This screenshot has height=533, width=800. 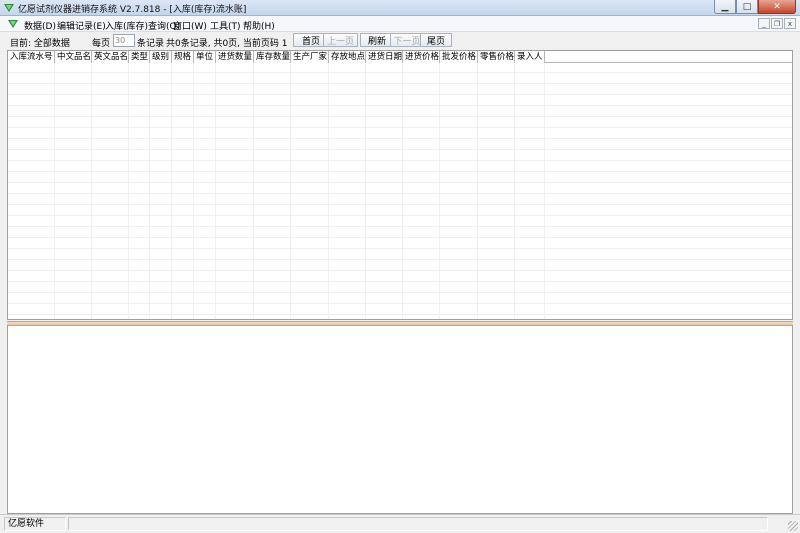 What do you see at coordinates (235, 57) in the screenshot?
I see `col-header-purchase-qty: 进货数量` at bounding box center [235, 57].